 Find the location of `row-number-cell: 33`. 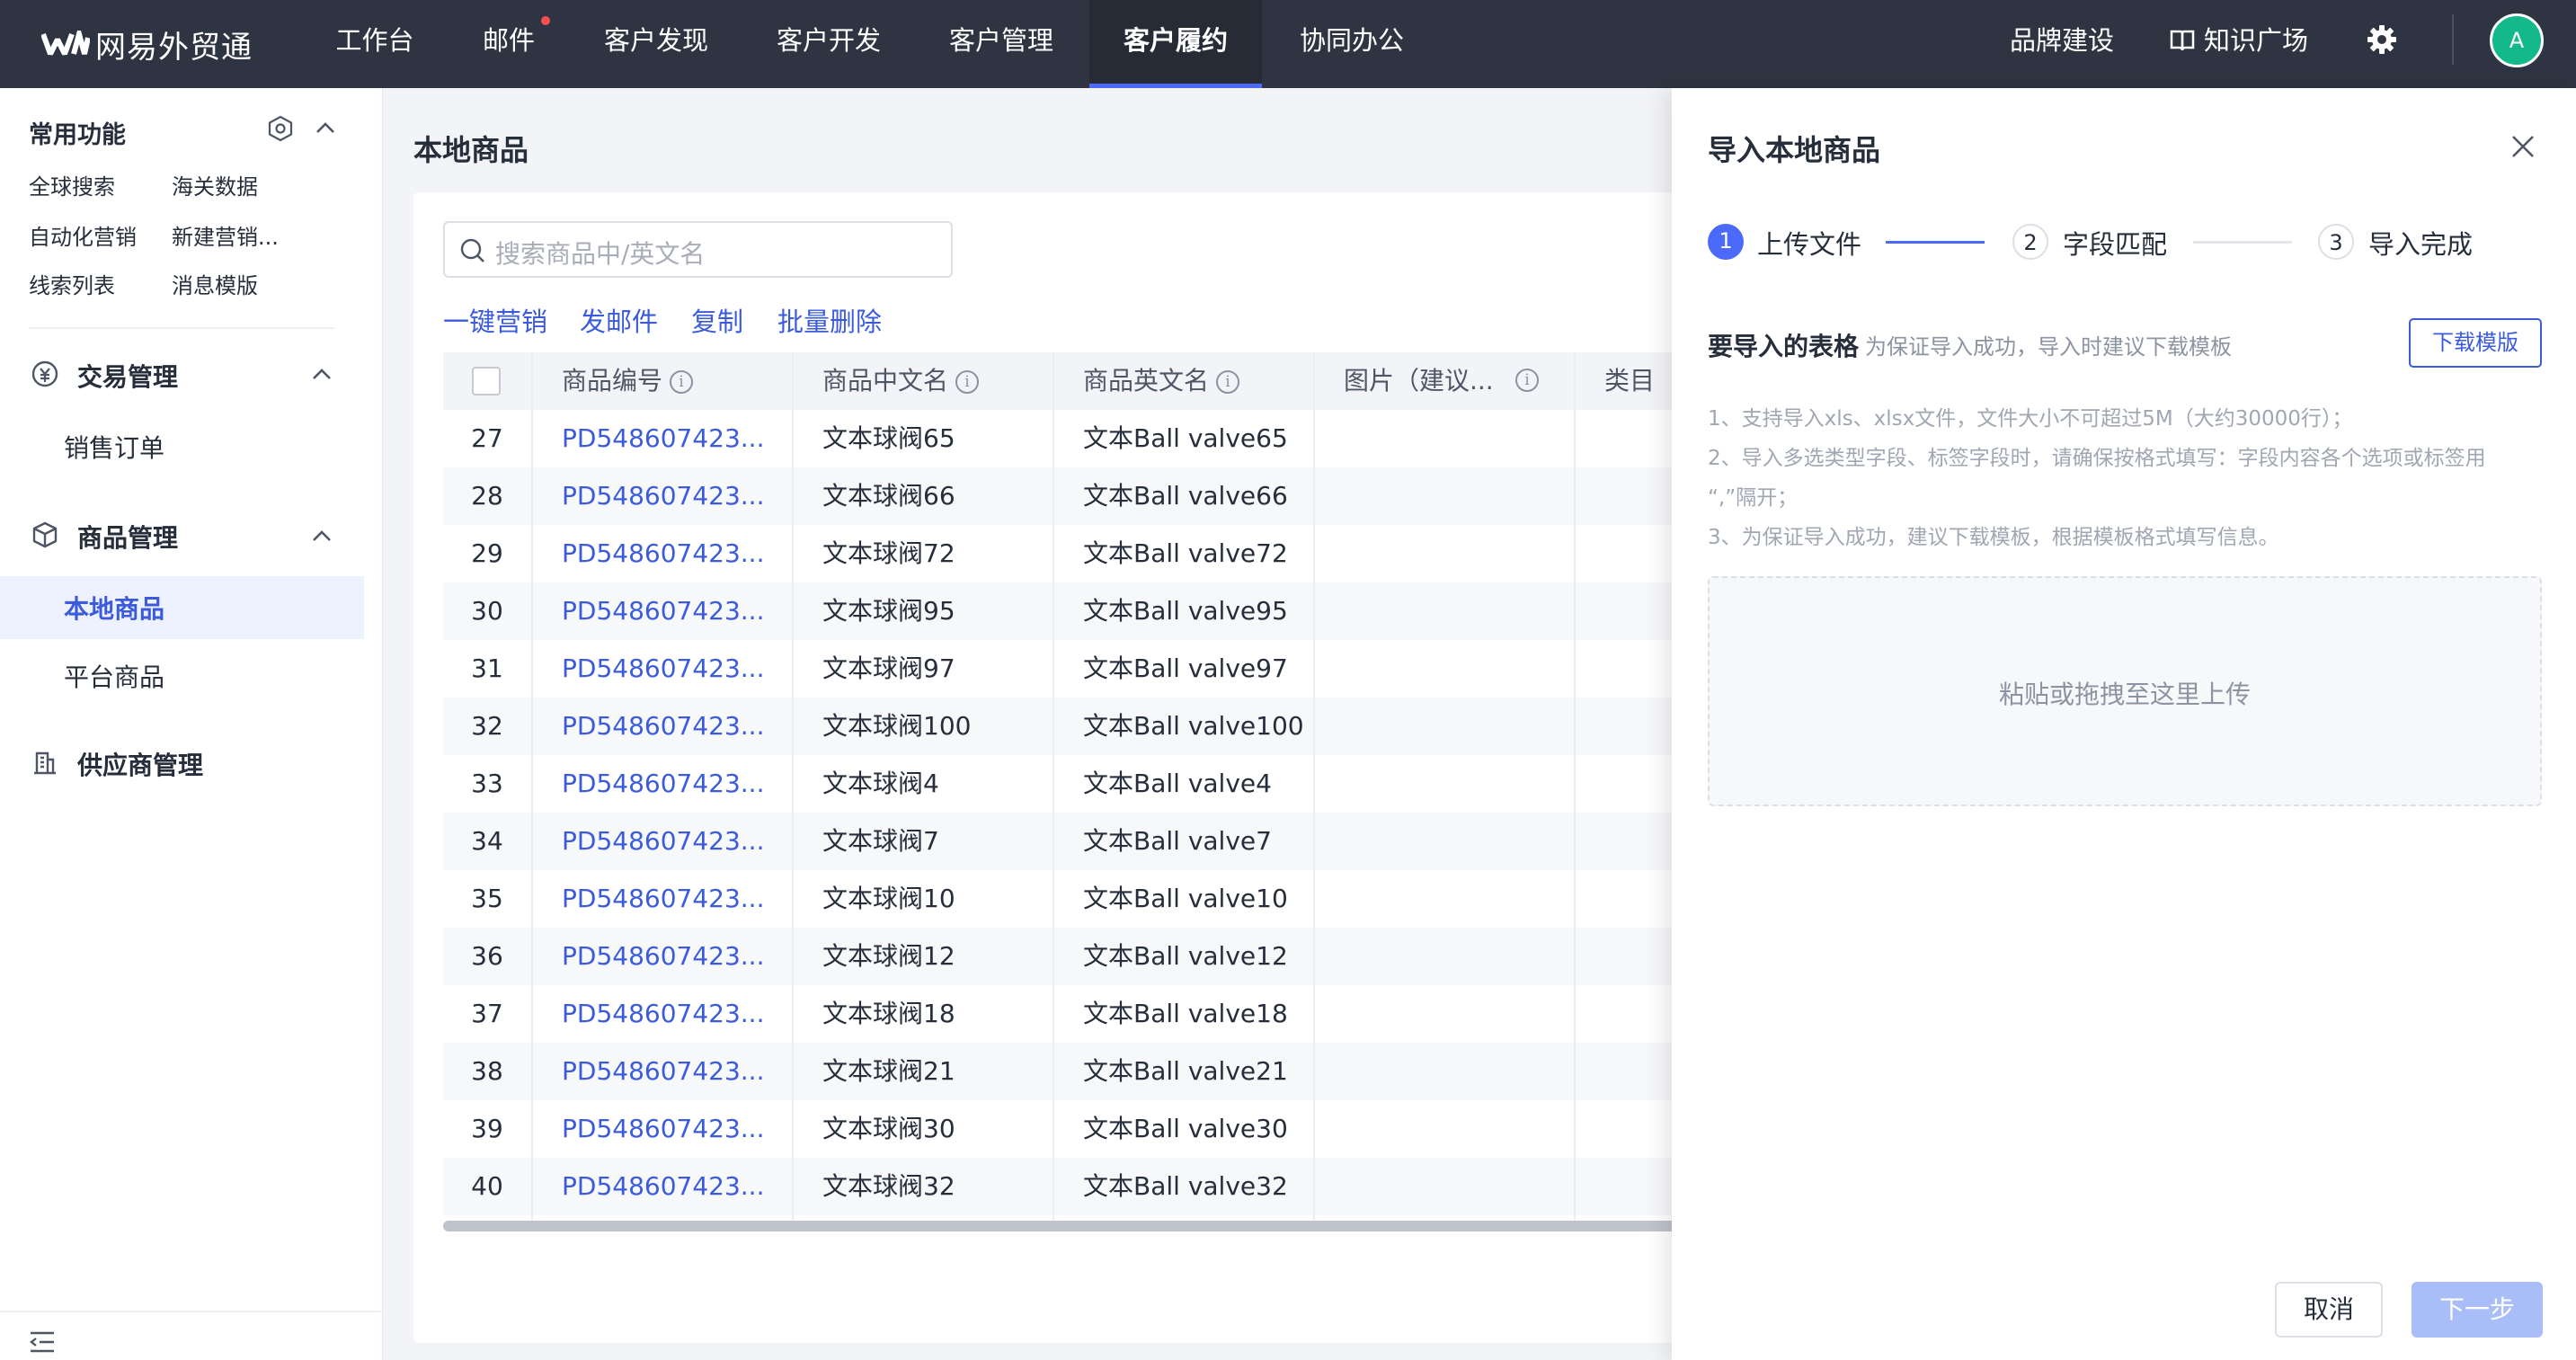

row-number-cell: 33 is located at coordinates (487, 783).